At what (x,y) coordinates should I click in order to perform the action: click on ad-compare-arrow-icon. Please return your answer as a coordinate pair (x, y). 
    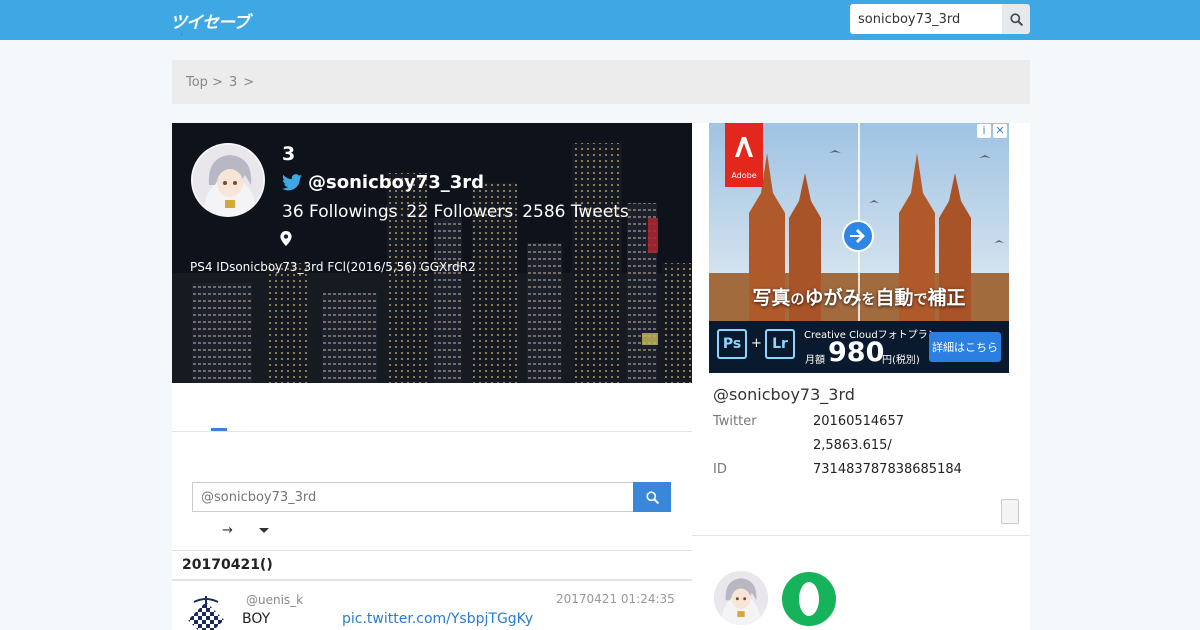
    Looking at the image, I should click on (858, 236).